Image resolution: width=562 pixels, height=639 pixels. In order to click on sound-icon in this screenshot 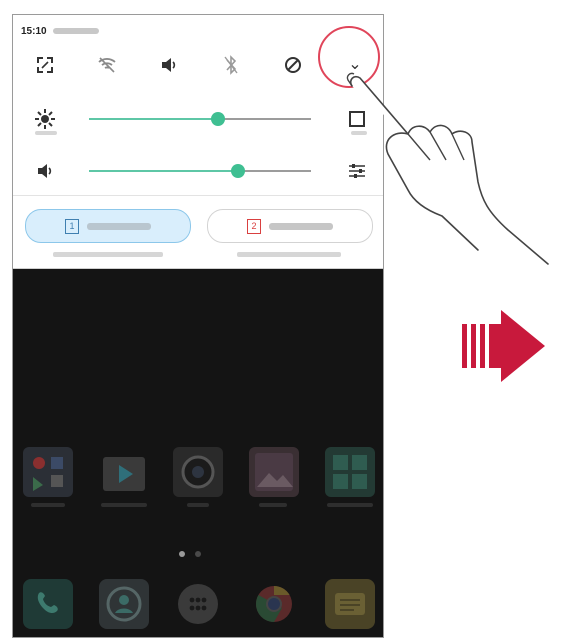, I will do `click(169, 65)`.